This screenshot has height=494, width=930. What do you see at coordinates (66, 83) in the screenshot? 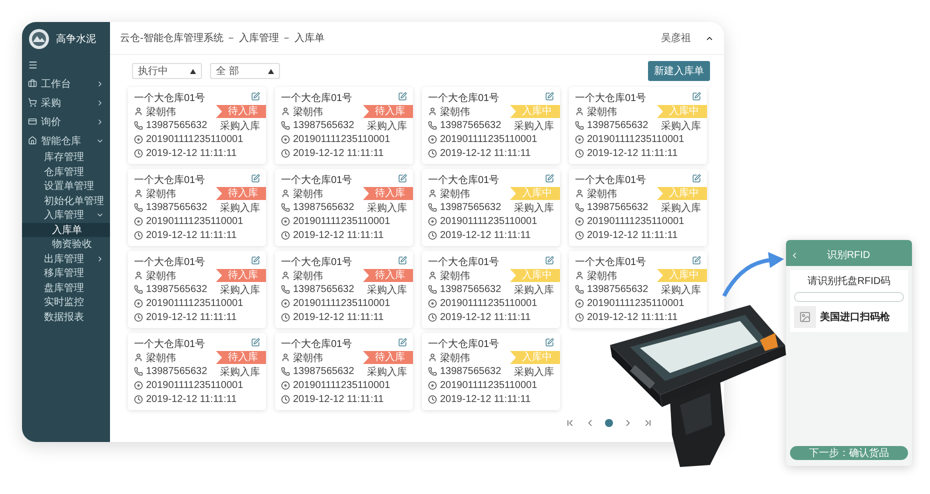
I see `sidebar-item: 工作台` at bounding box center [66, 83].